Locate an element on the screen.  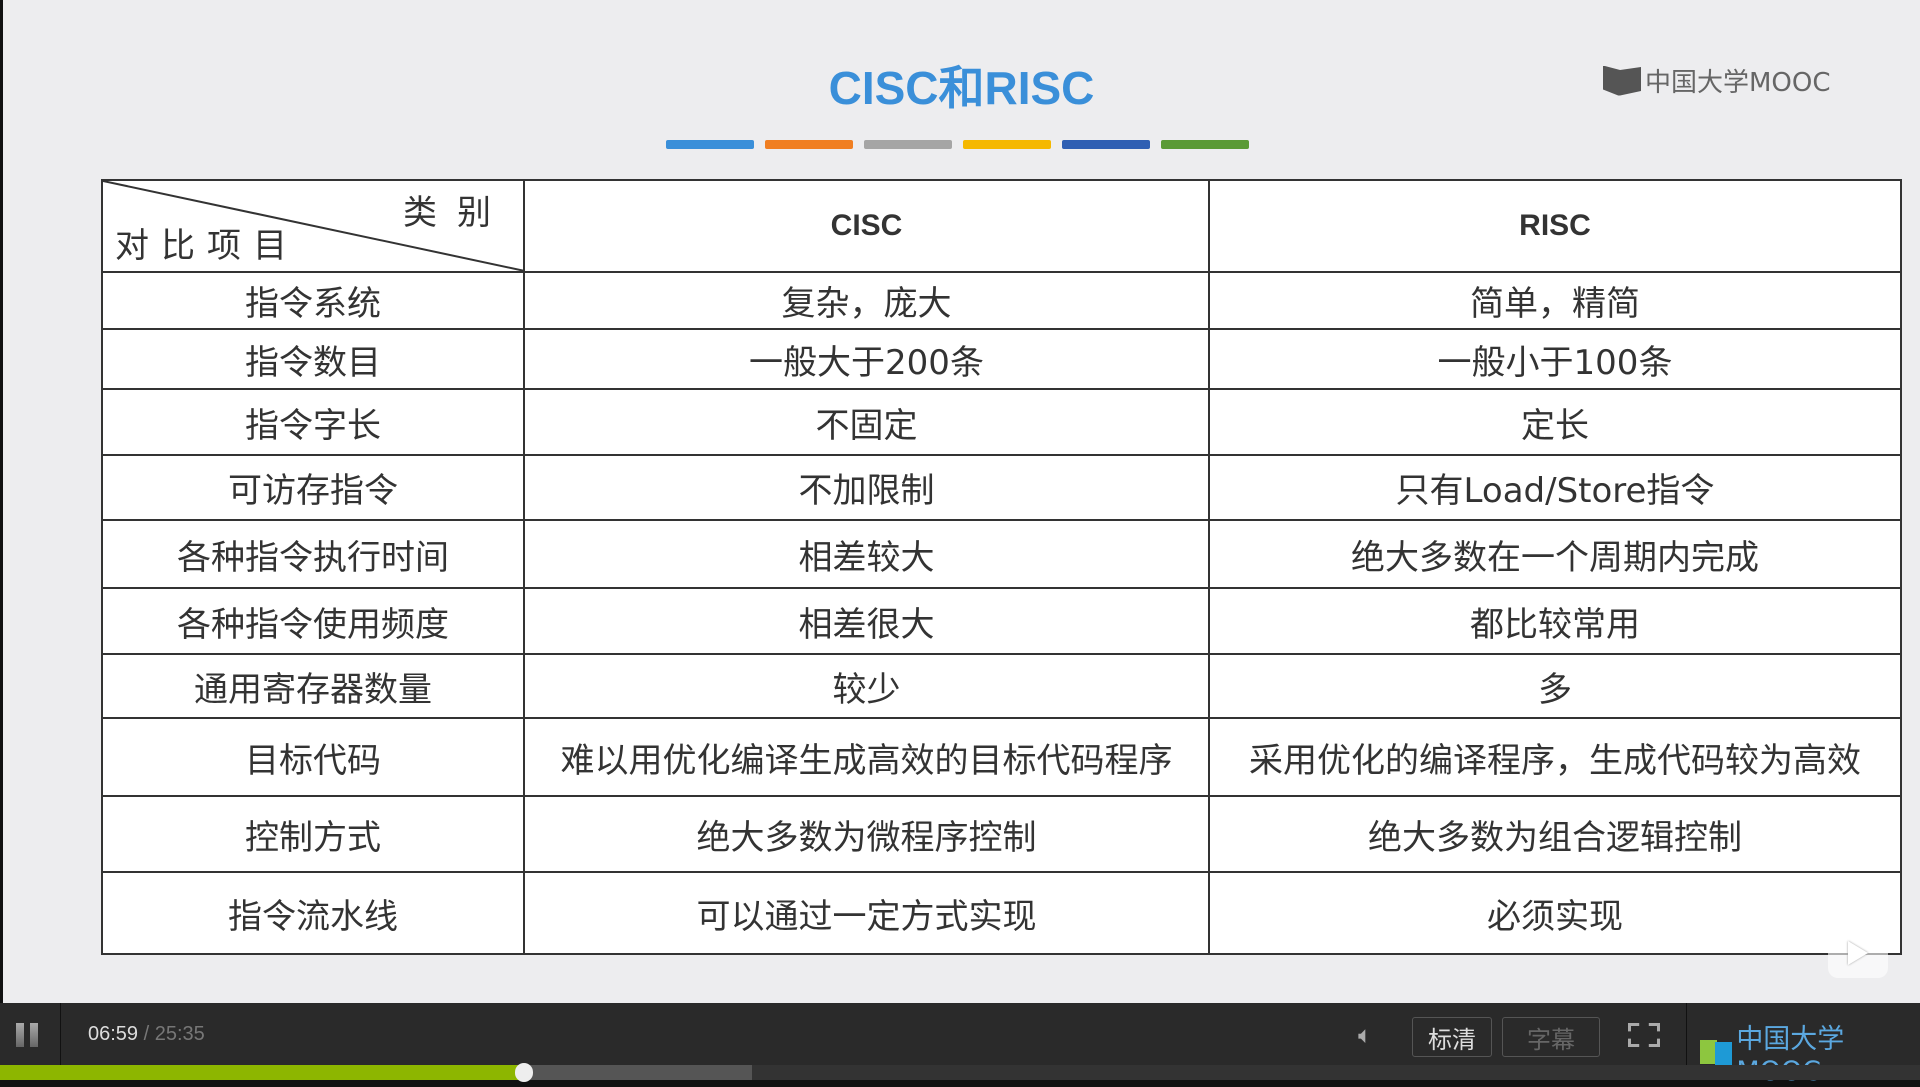
play-overlay-button is located at coordinates (1858, 953).